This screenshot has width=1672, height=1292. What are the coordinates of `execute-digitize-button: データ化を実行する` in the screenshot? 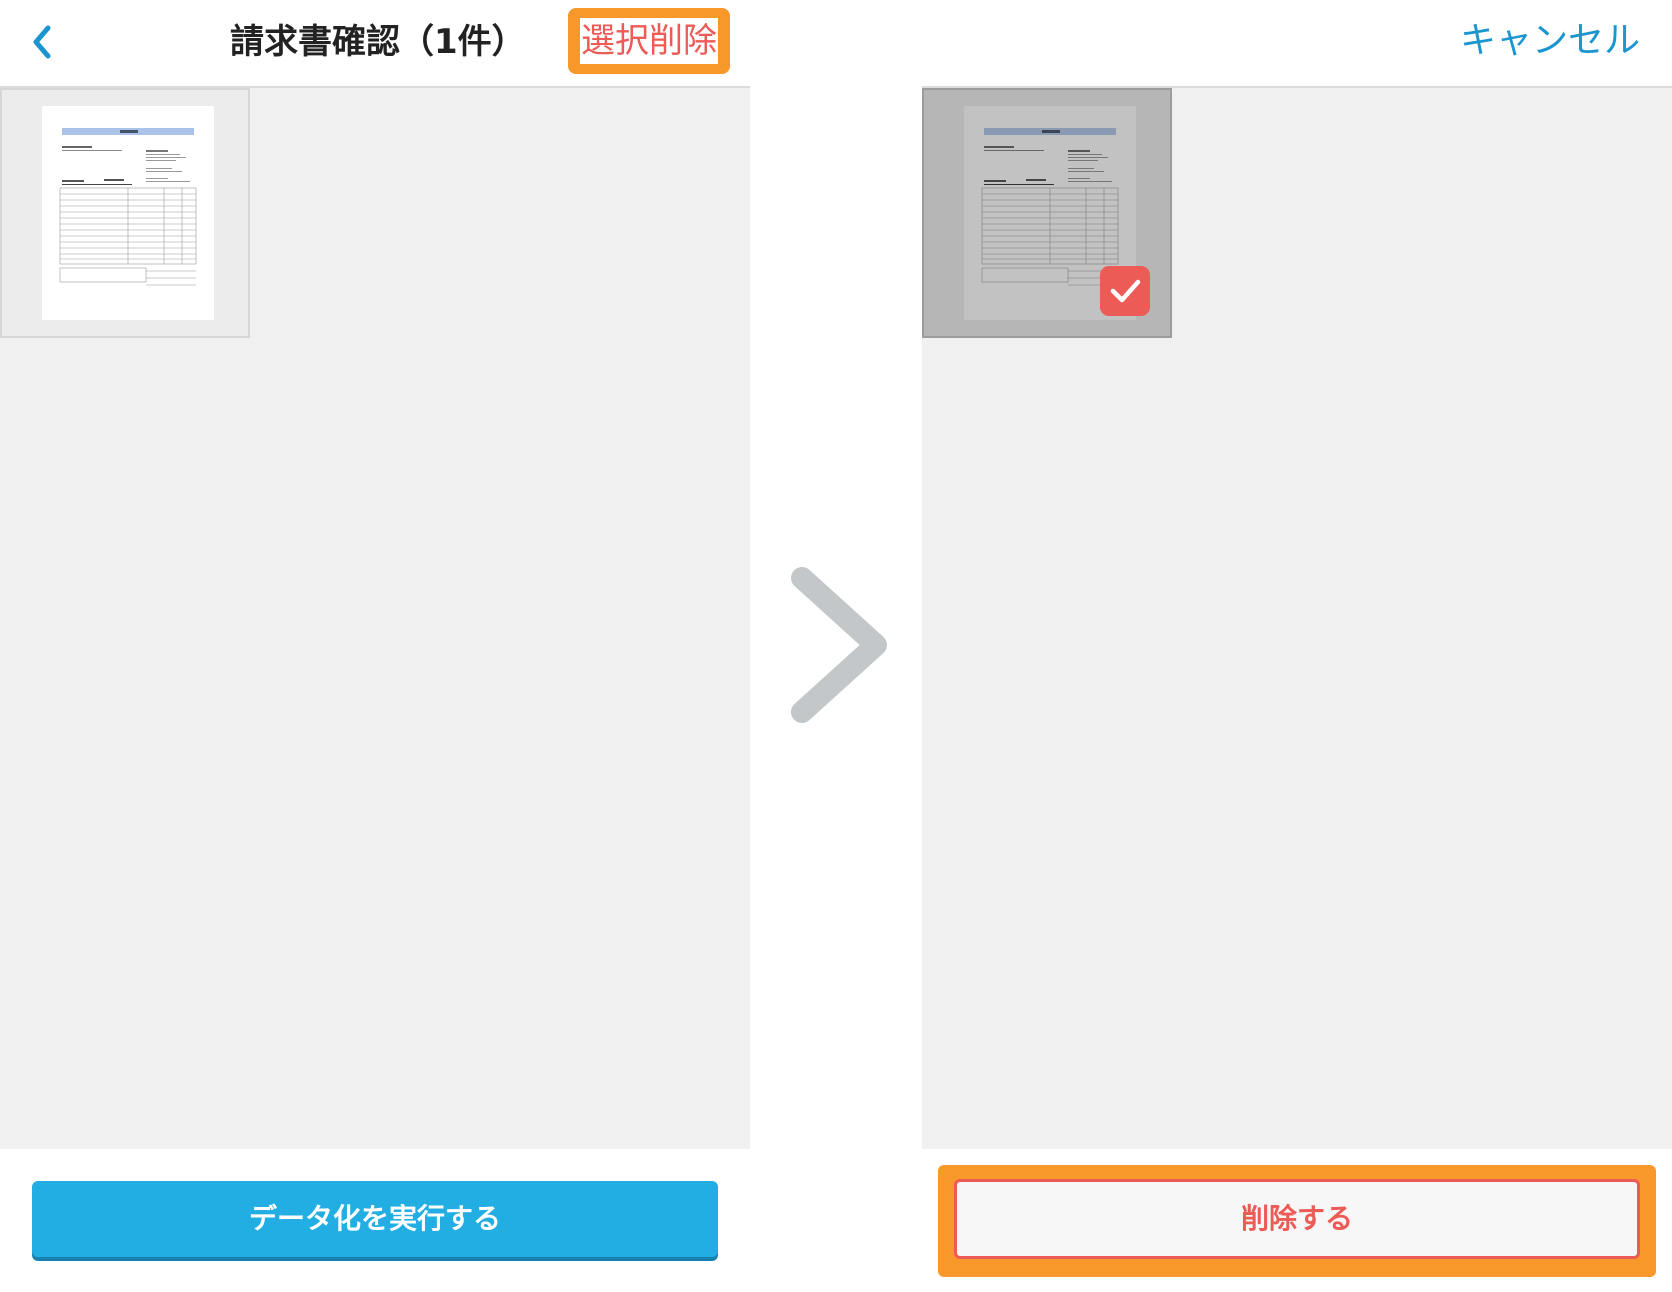 It's located at (375, 1219).